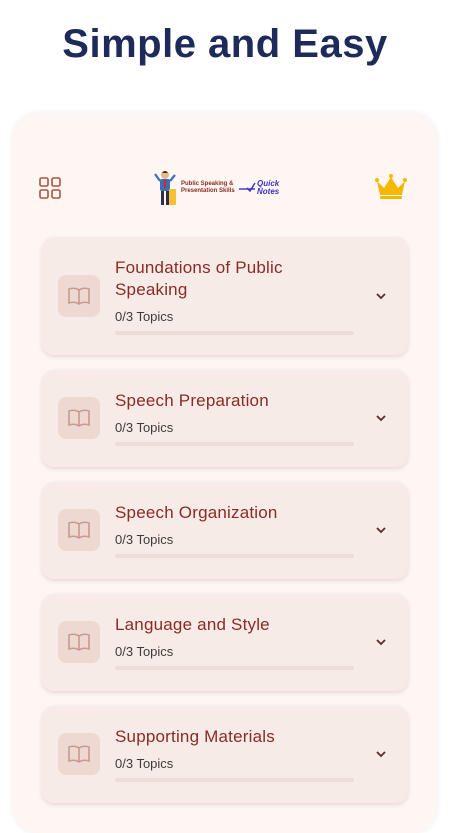 The image size is (450, 833). Describe the element at coordinates (192, 400) in the screenshot. I see `chapter-title: Speech Preparation` at that location.